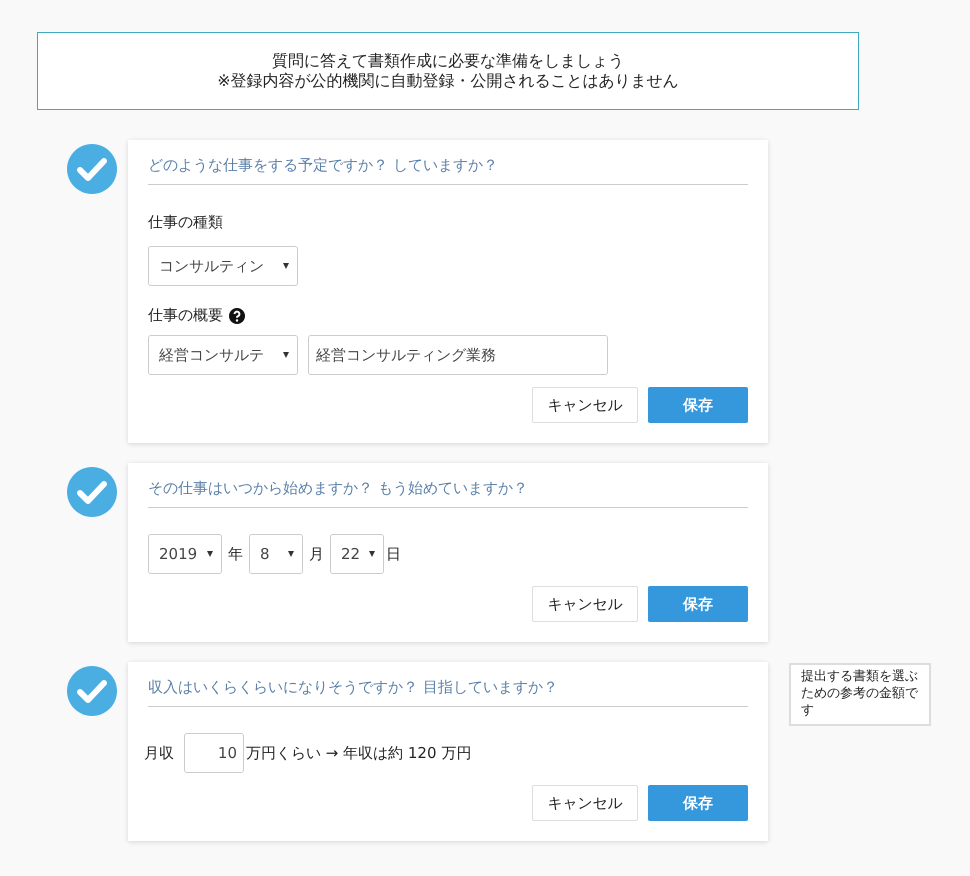 This screenshot has width=970, height=876. Describe the element at coordinates (359, 753) in the screenshot. I see `income-result: 万円くらい → 年収は約 120 万円` at that location.